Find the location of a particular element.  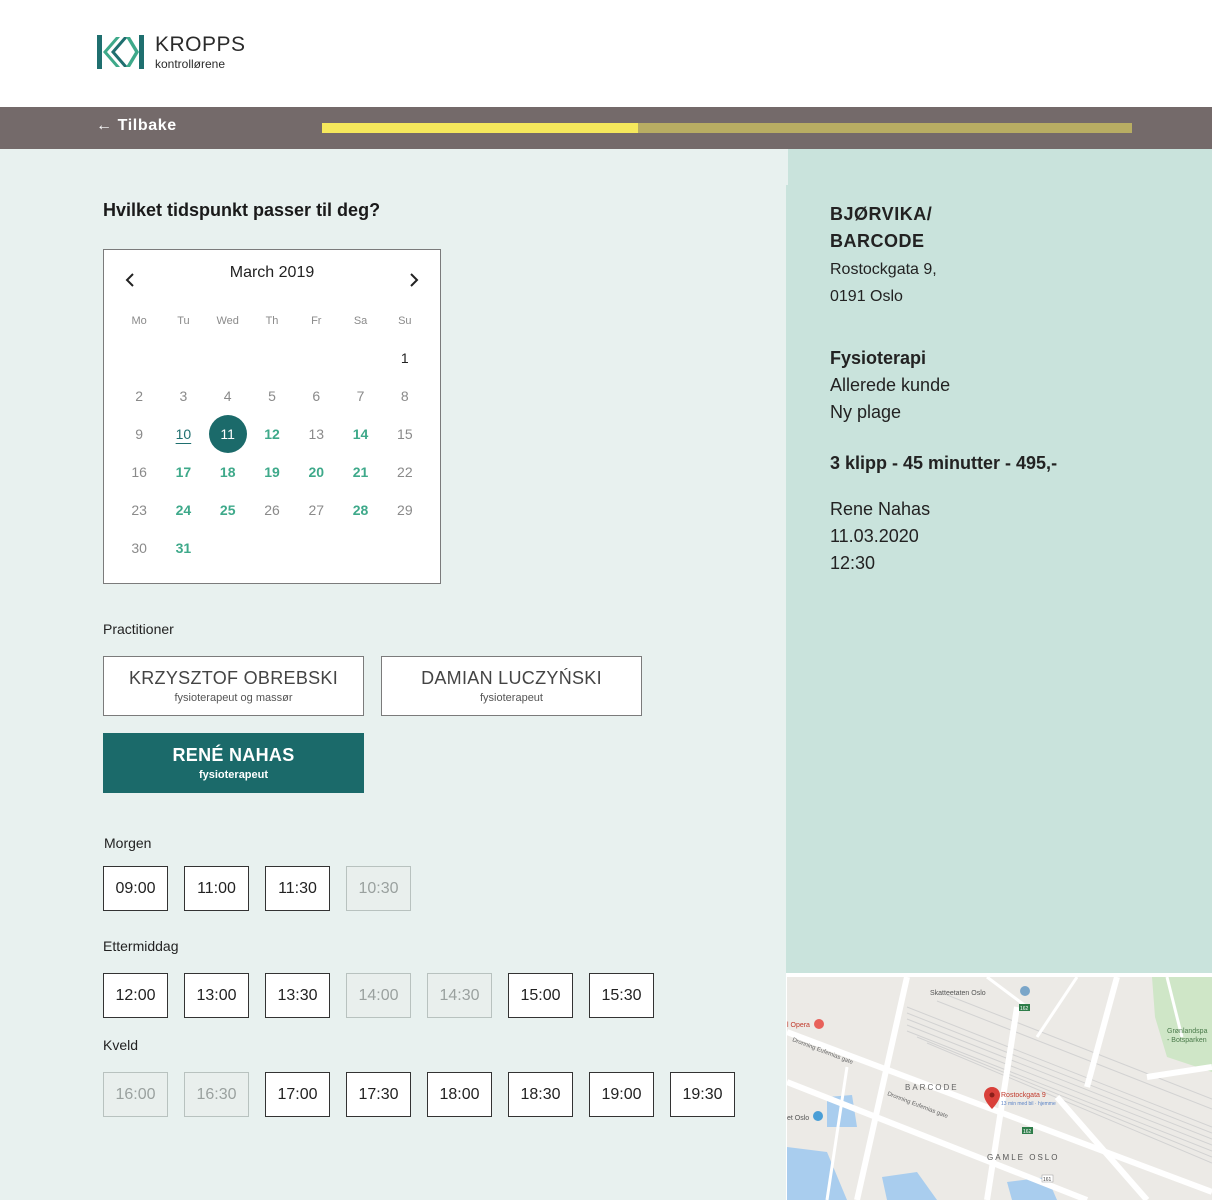

progress-bar-strip: ← Tilbake is located at coordinates (606, 128).